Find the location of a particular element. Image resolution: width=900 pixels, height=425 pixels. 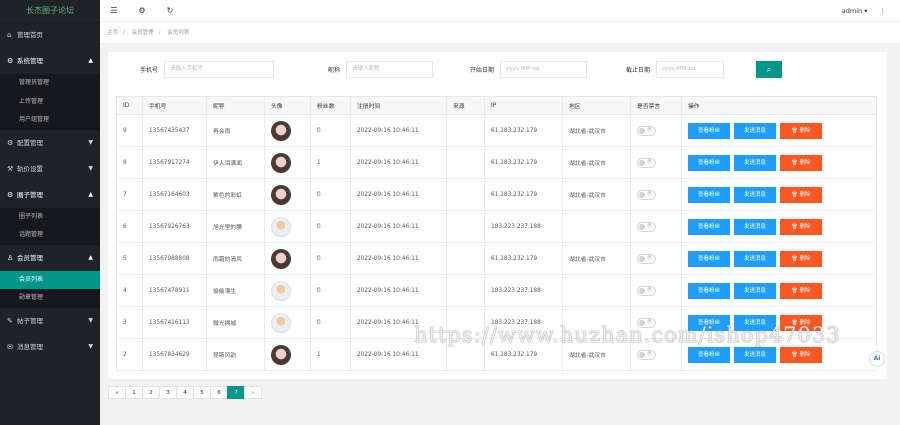

next-page-button: › is located at coordinates (253, 392).